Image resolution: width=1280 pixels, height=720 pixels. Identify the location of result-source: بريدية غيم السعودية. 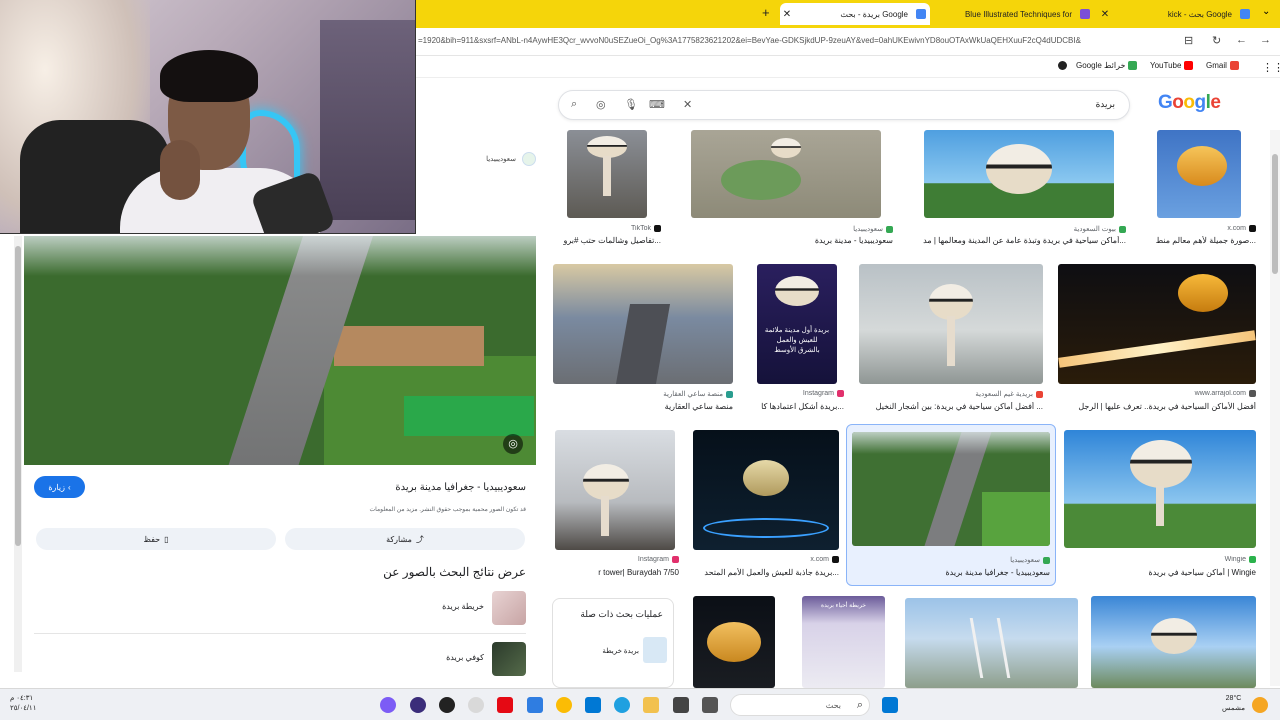
(951, 394).